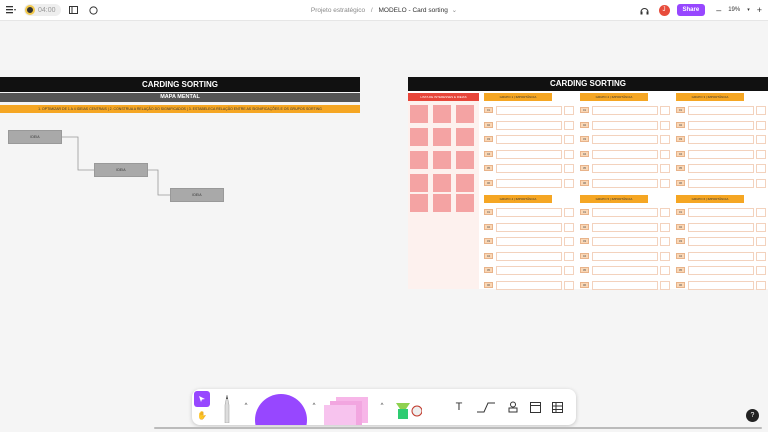 This screenshot has width=768, height=432. What do you see at coordinates (349, 410) in the screenshot?
I see `sticky-tool` at bounding box center [349, 410].